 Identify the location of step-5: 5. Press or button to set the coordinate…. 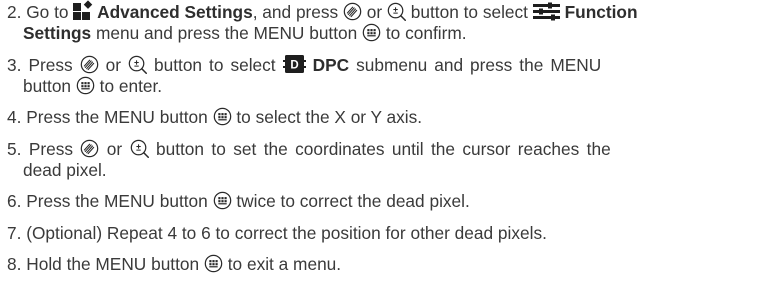
(383, 160).